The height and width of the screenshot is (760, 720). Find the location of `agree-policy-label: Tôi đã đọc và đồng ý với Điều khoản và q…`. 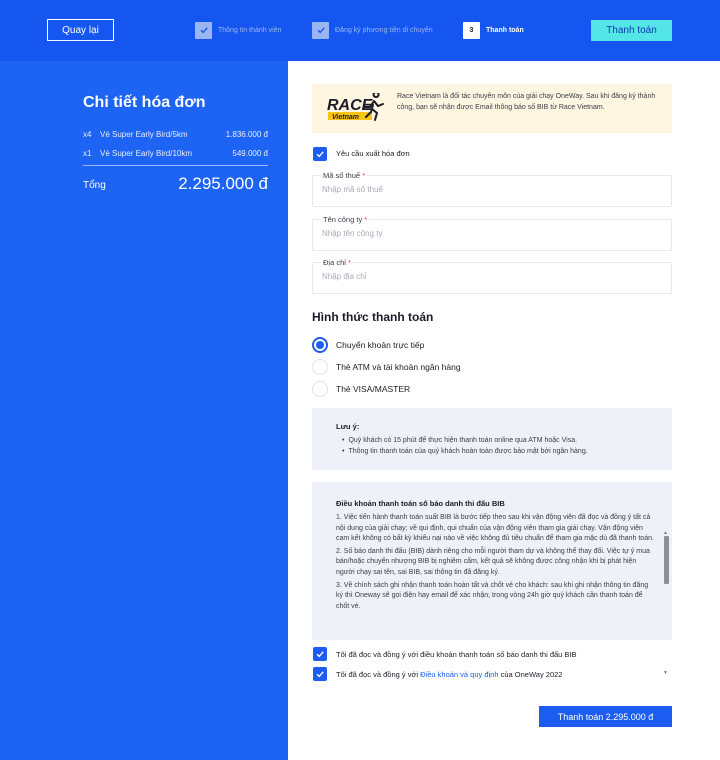

agree-policy-label: Tôi đã đọc và đồng ý với Điều khoản và q… is located at coordinates (449, 674).